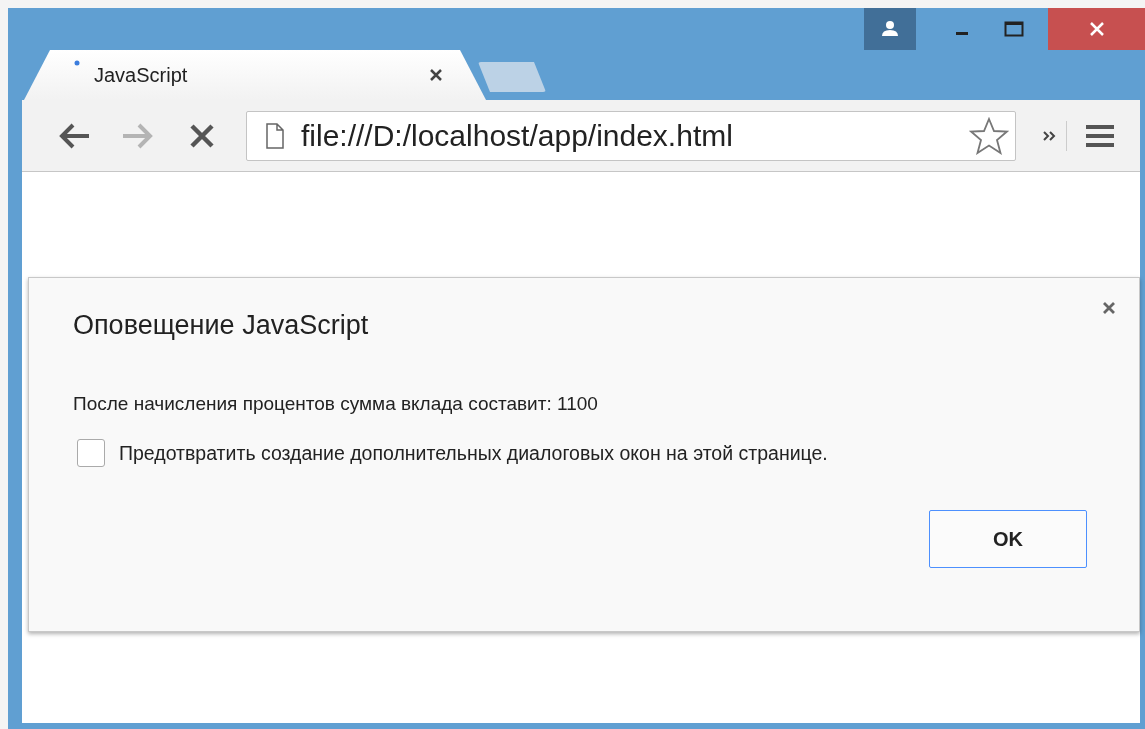 The height and width of the screenshot is (729, 1145). What do you see at coordinates (989, 135) in the screenshot?
I see `star-icon` at bounding box center [989, 135].